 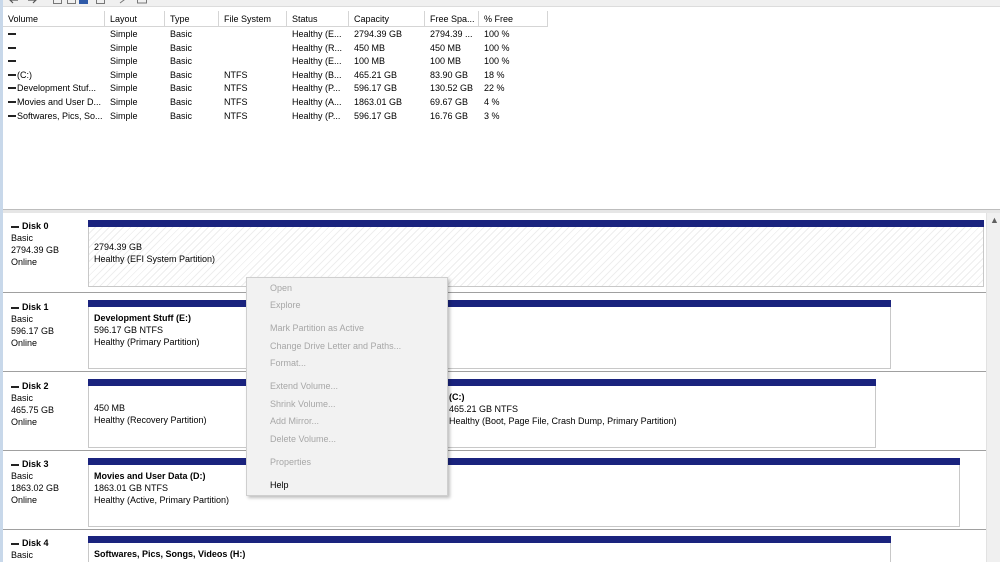 What do you see at coordinates (370, 61) in the screenshot?
I see `cell-capacity: 100 MB` at bounding box center [370, 61].